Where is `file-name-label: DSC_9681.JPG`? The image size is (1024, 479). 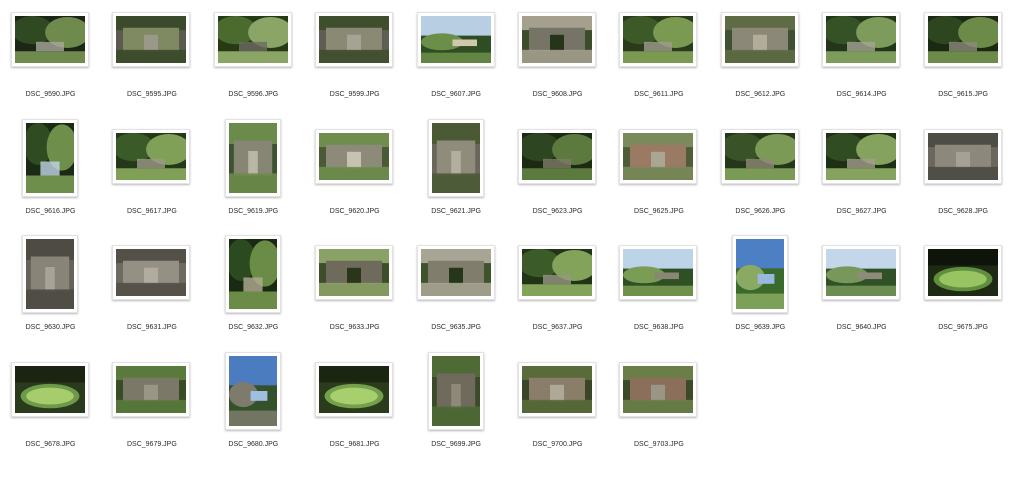 file-name-label: DSC_9681.JPG is located at coordinates (354, 444).